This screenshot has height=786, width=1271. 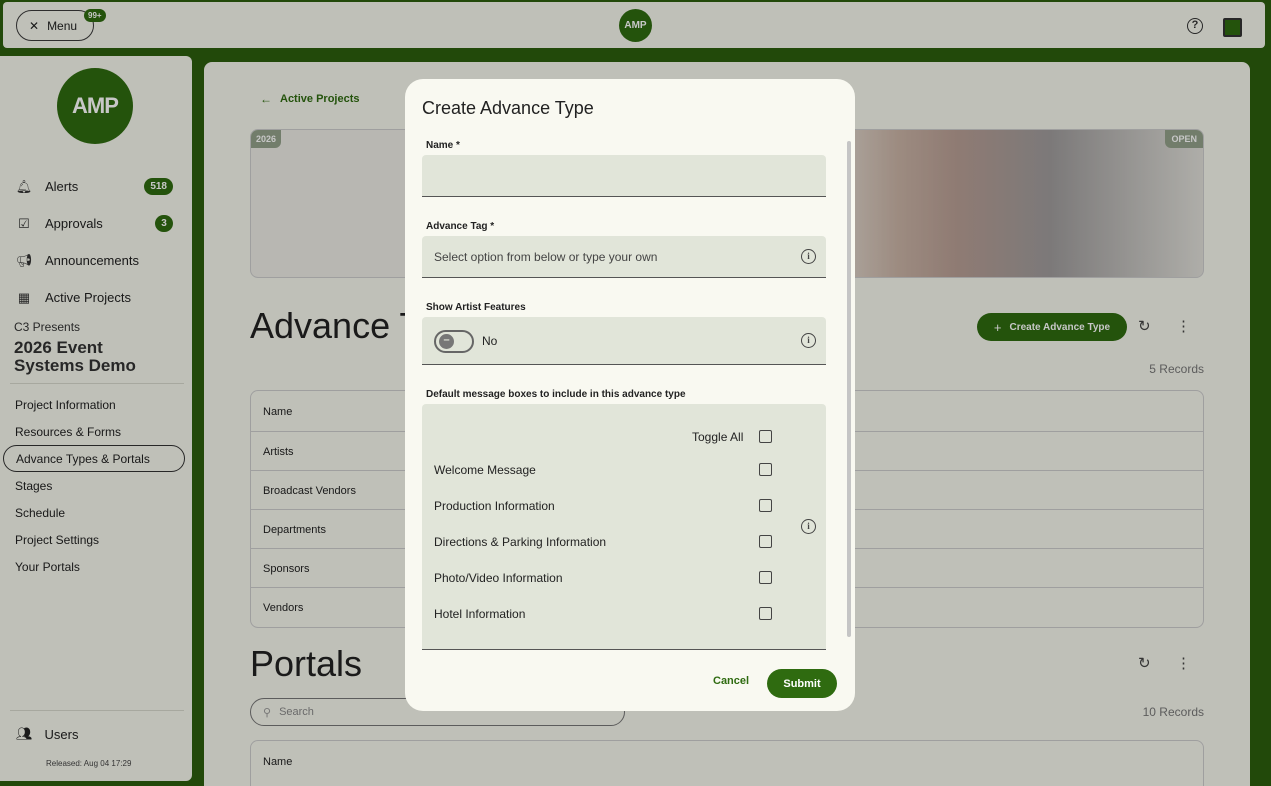 What do you see at coordinates (494, 506) in the screenshot?
I see `message-box-label: Production Information` at bounding box center [494, 506].